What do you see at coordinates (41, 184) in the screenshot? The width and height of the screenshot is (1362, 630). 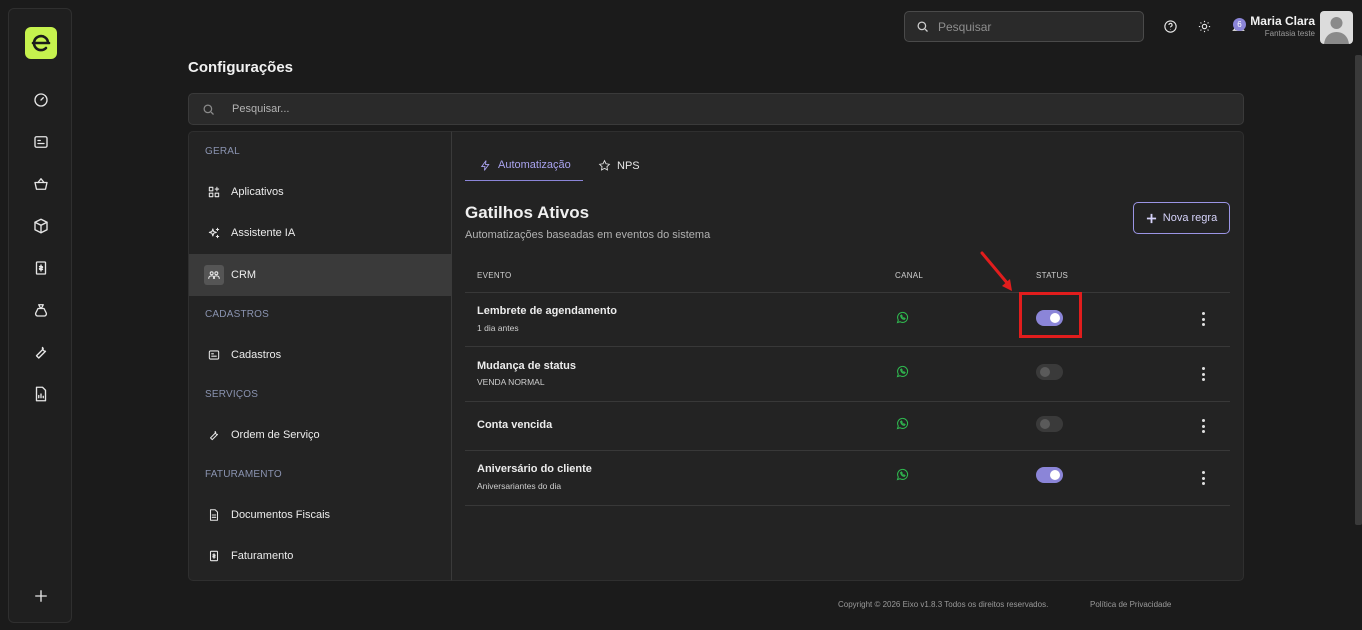 I see `basket-icon` at bounding box center [41, 184].